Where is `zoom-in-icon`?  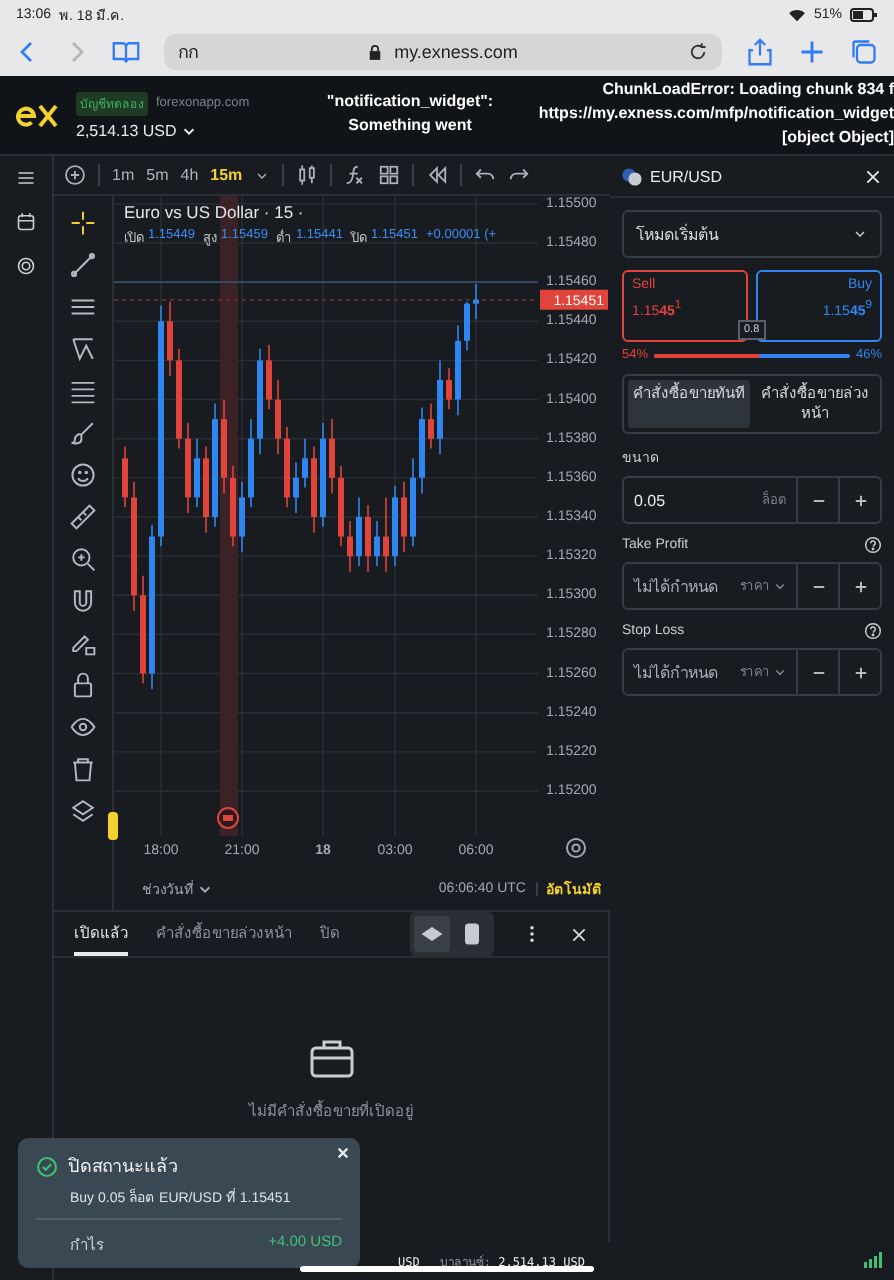
zoom-in-icon is located at coordinates (83, 559).